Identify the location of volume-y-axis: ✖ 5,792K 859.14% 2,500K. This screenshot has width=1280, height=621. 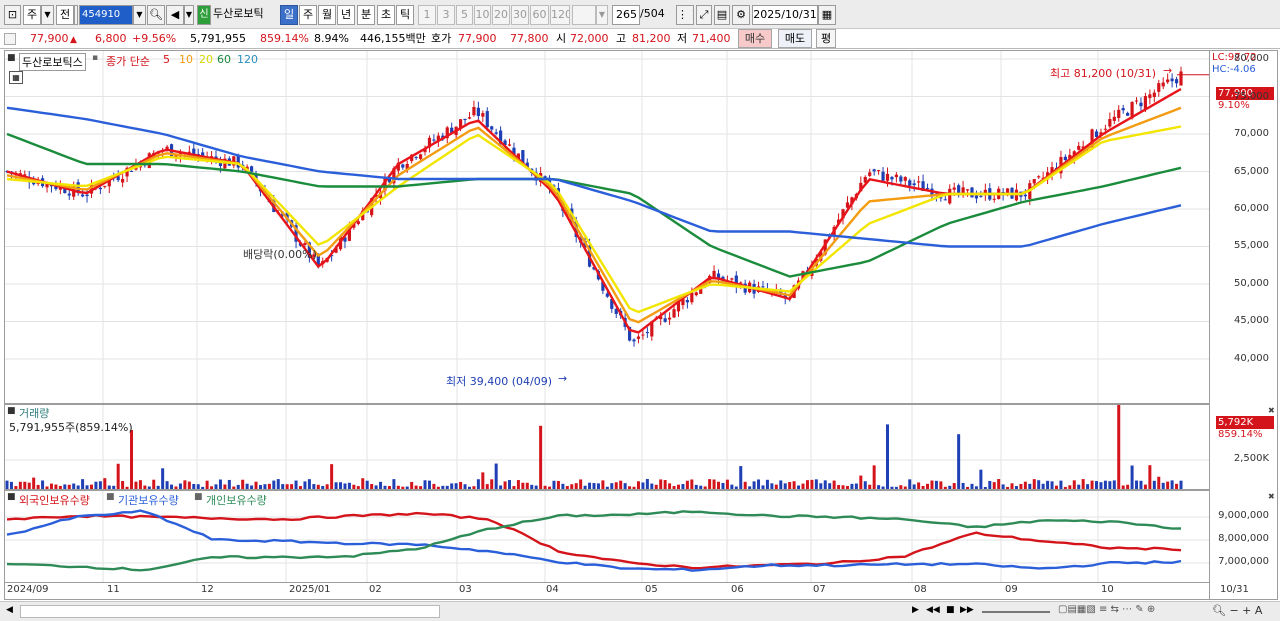
(1244, 447).